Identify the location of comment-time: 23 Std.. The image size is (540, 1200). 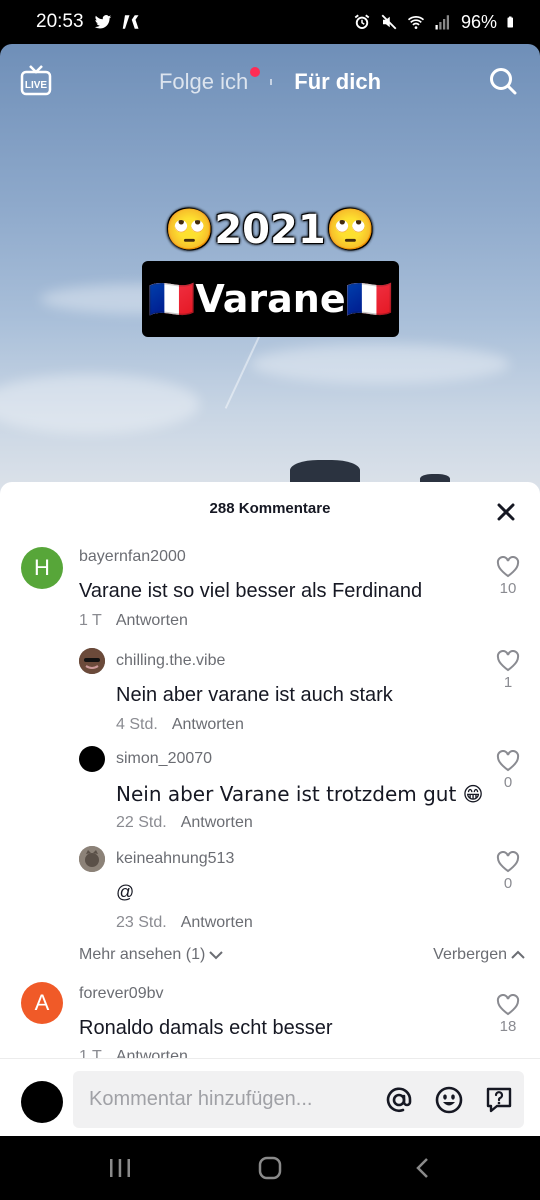
(141, 922).